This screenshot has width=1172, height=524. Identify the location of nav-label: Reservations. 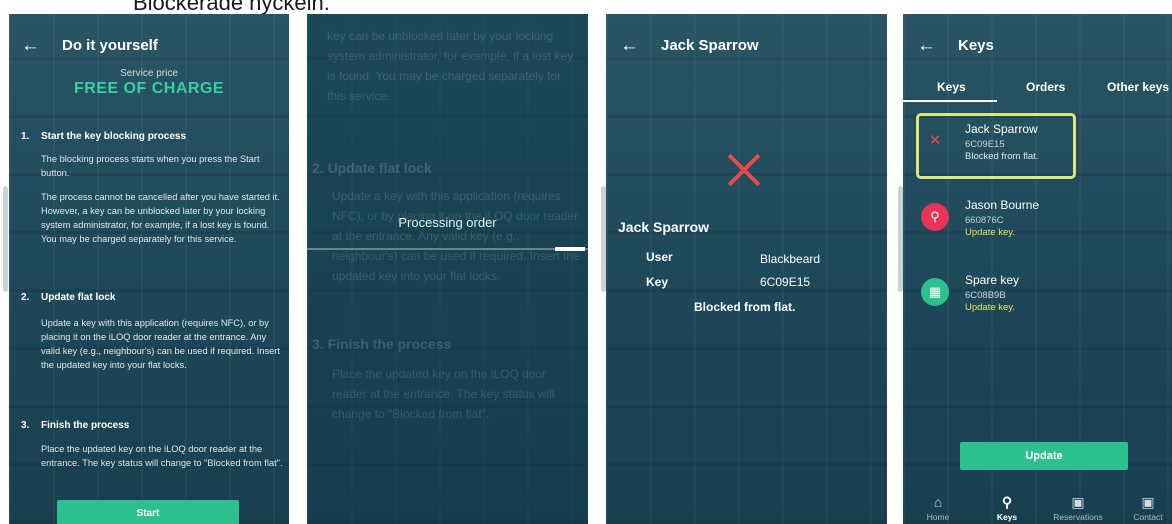
(1078, 517).